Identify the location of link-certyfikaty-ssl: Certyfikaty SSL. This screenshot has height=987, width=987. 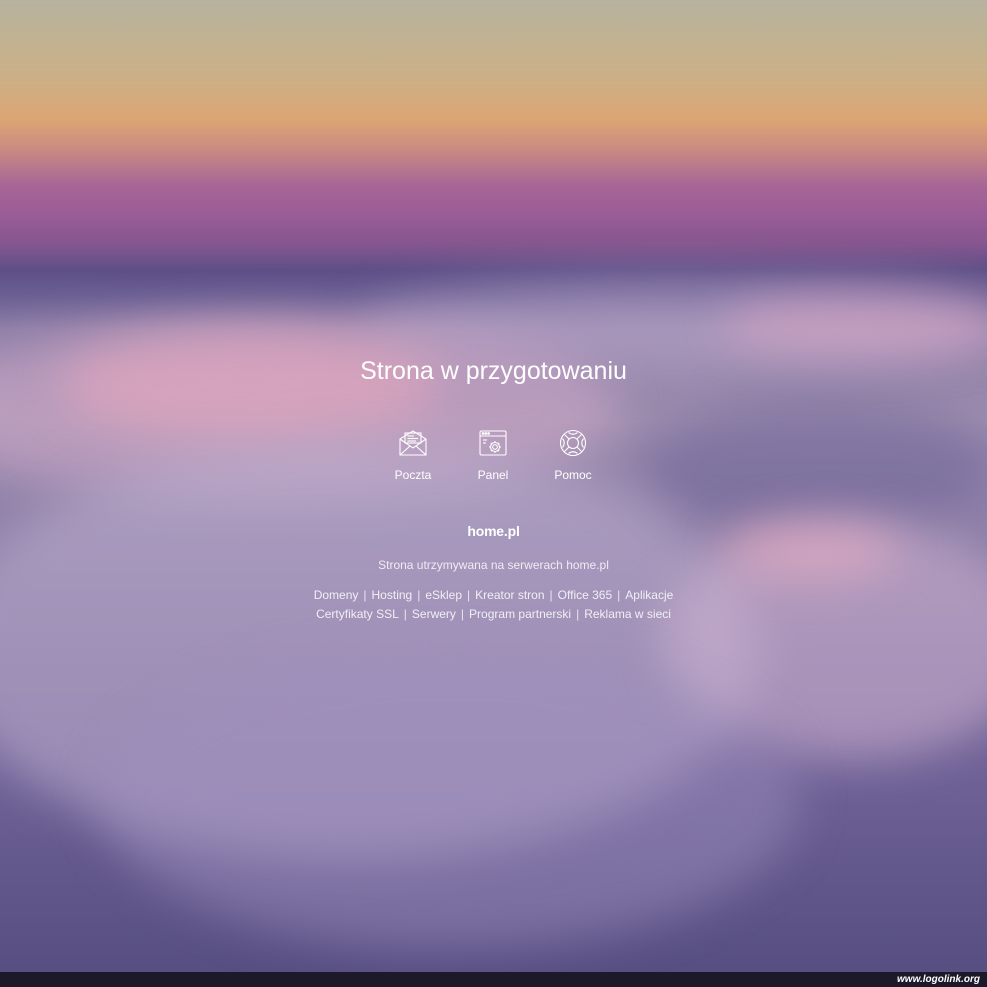
(357, 614).